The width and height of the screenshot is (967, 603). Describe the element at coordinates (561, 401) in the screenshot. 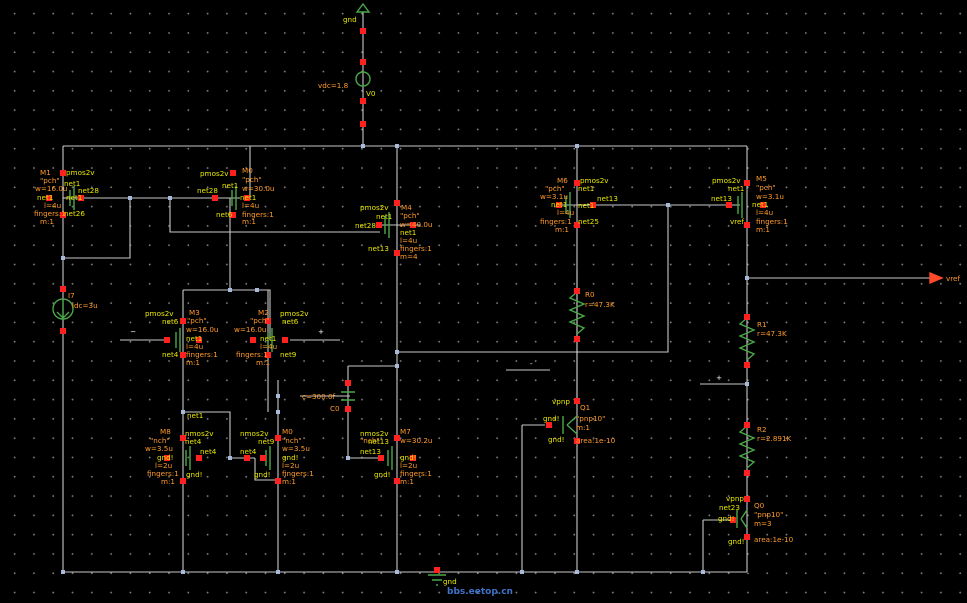

I see `q1-model: vpnp` at that location.